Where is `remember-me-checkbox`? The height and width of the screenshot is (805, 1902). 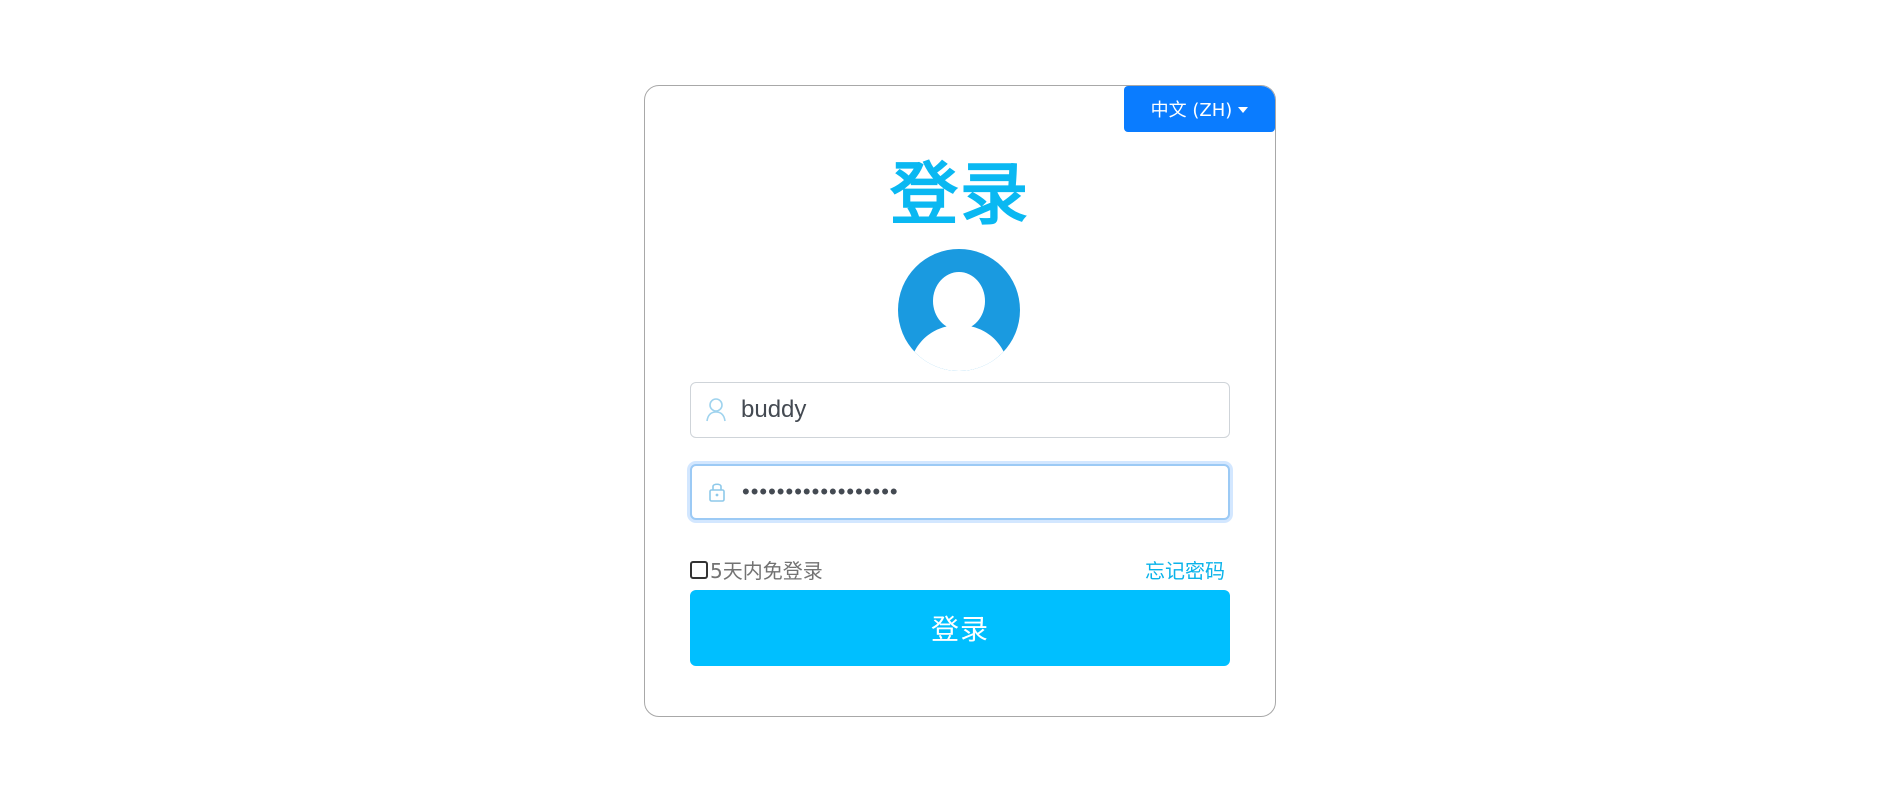
remember-me-checkbox is located at coordinates (699, 569).